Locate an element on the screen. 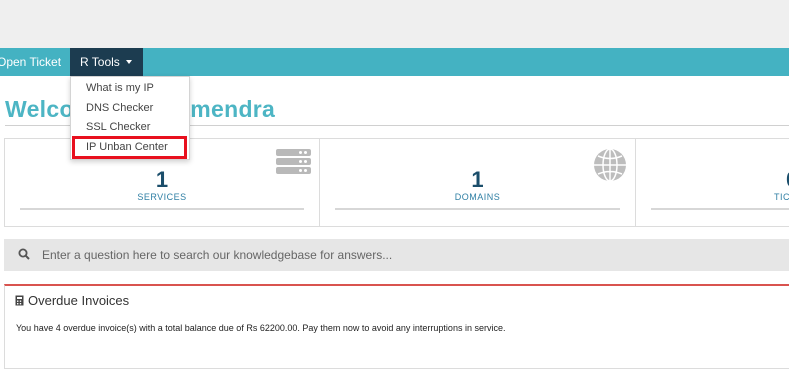 Image resolution: width=789 pixels, height=369 pixels. services-count: 1 is located at coordinates (162, 179).